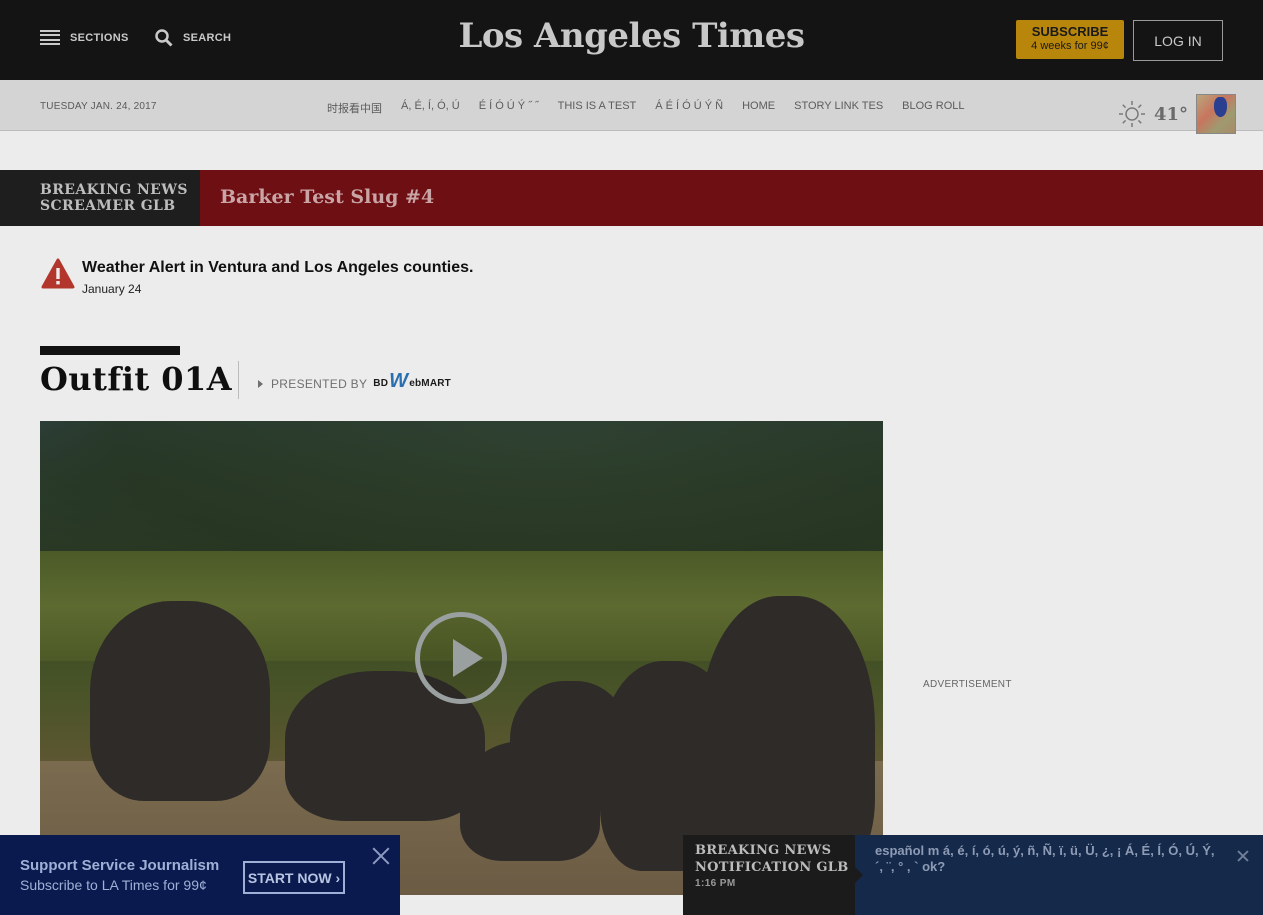 The height and width of the screenshot is (915, 1263). Describe the element at coordinates (1070, 31) in the screenshot. I see `subscribe-label: SUBSCRIBE` at that location.